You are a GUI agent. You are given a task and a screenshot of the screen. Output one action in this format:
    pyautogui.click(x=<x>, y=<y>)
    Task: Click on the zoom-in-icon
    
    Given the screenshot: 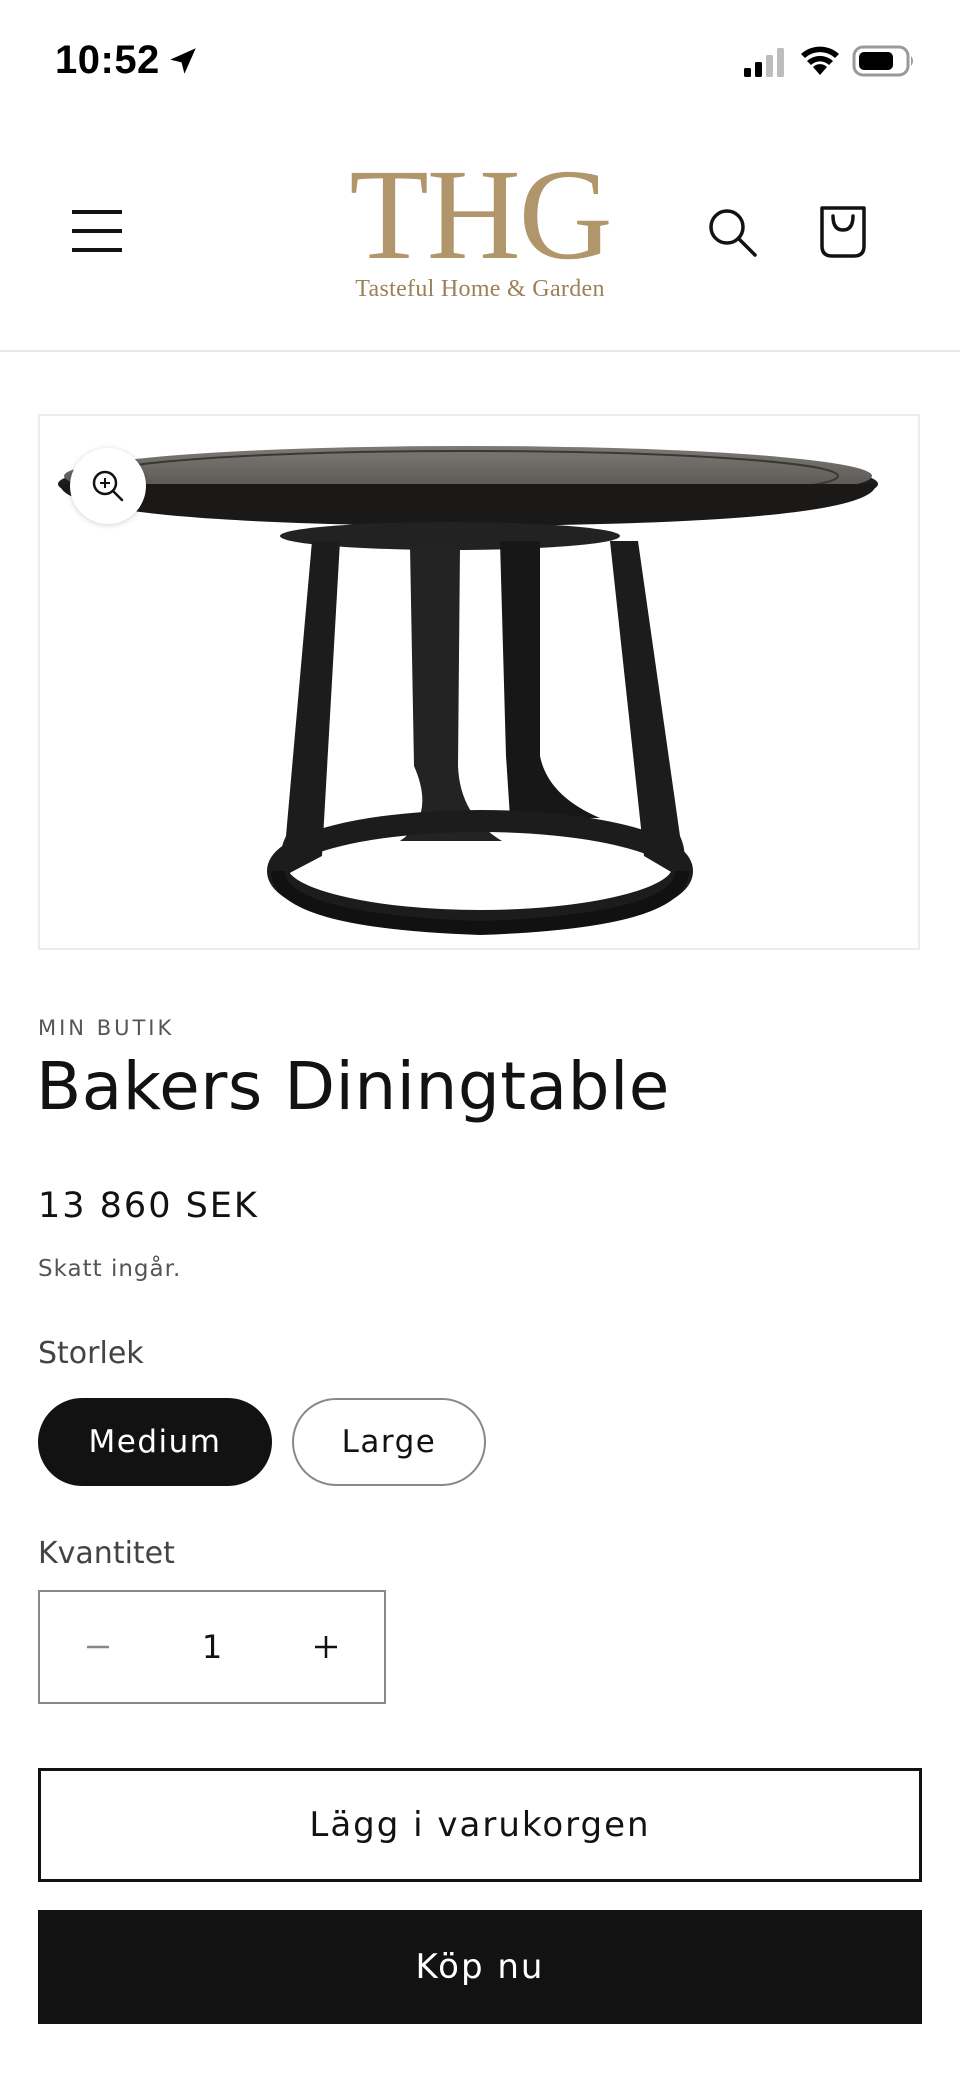 What is the action you would take?
    pyautogui.click(x=108, y=486)
    